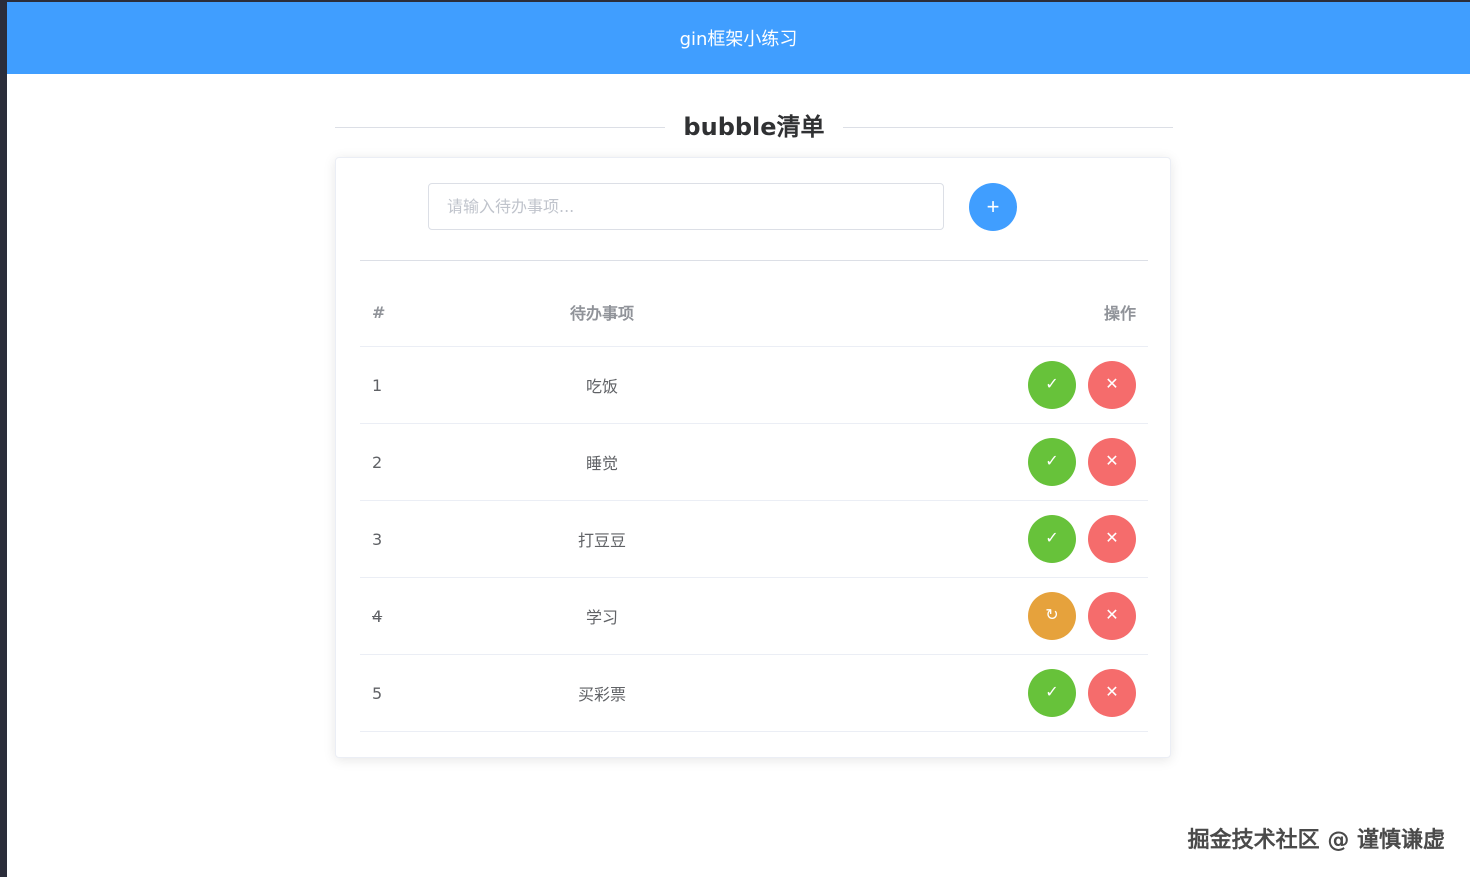  Describe the element at coordinates (601, 617) in the screenshot. I see `row-task: 学习` at that location.